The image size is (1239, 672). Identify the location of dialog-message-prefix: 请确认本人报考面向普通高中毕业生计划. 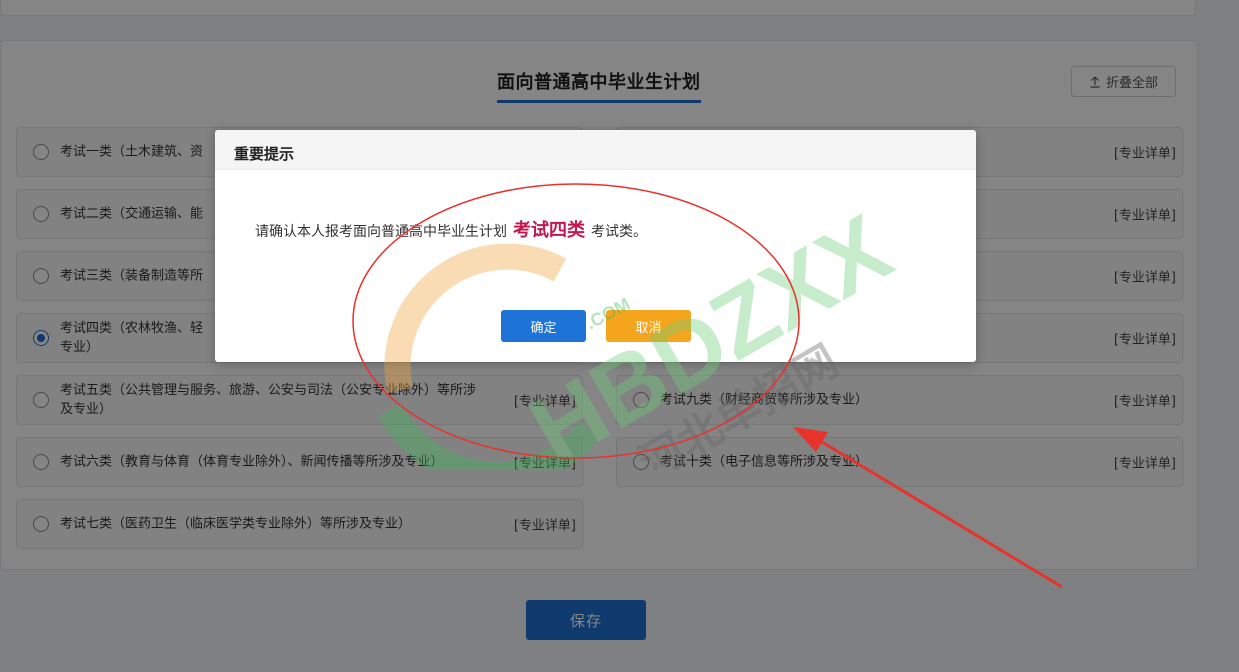
(381, 232).